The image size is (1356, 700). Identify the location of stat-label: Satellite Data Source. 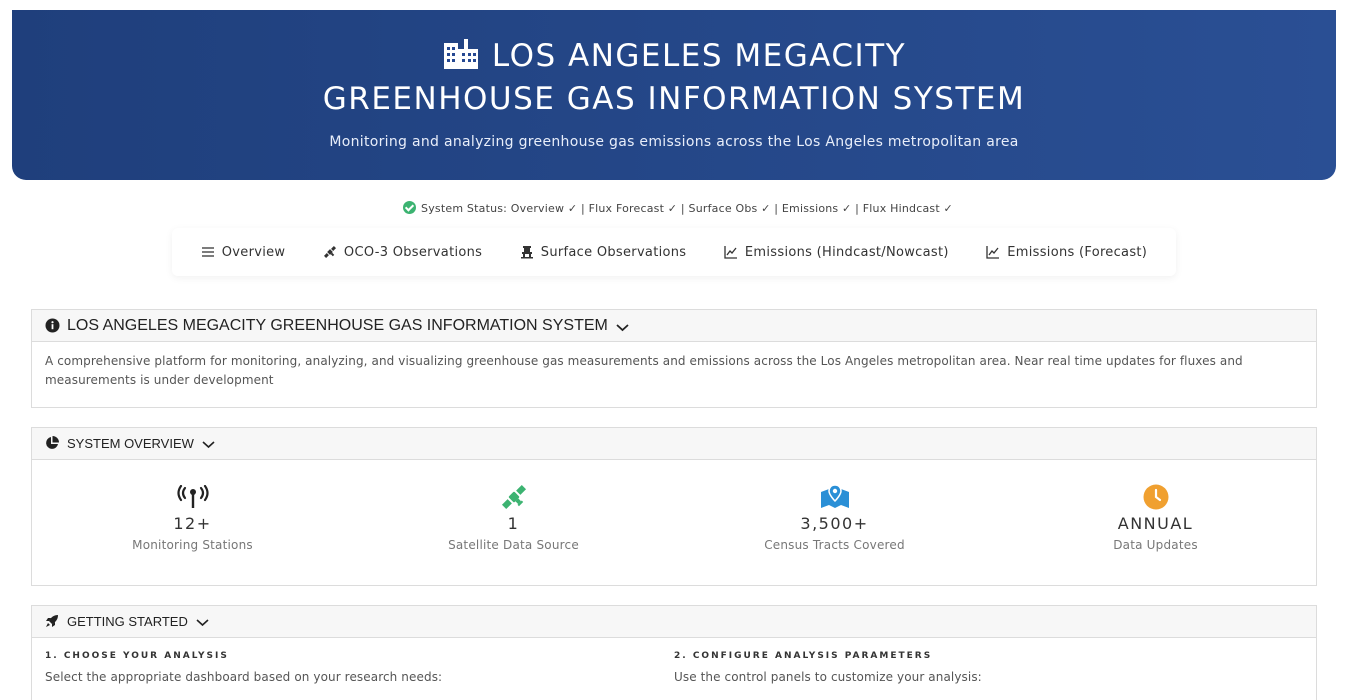
(513, 545).